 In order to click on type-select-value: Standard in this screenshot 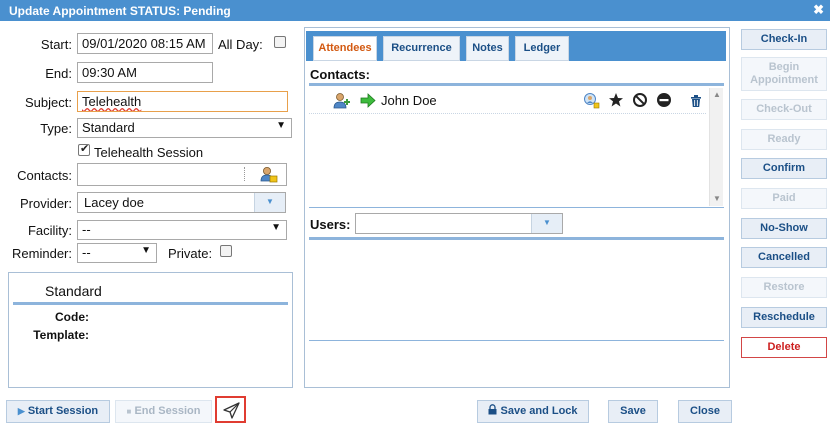, I will do `click(108, 127)`.